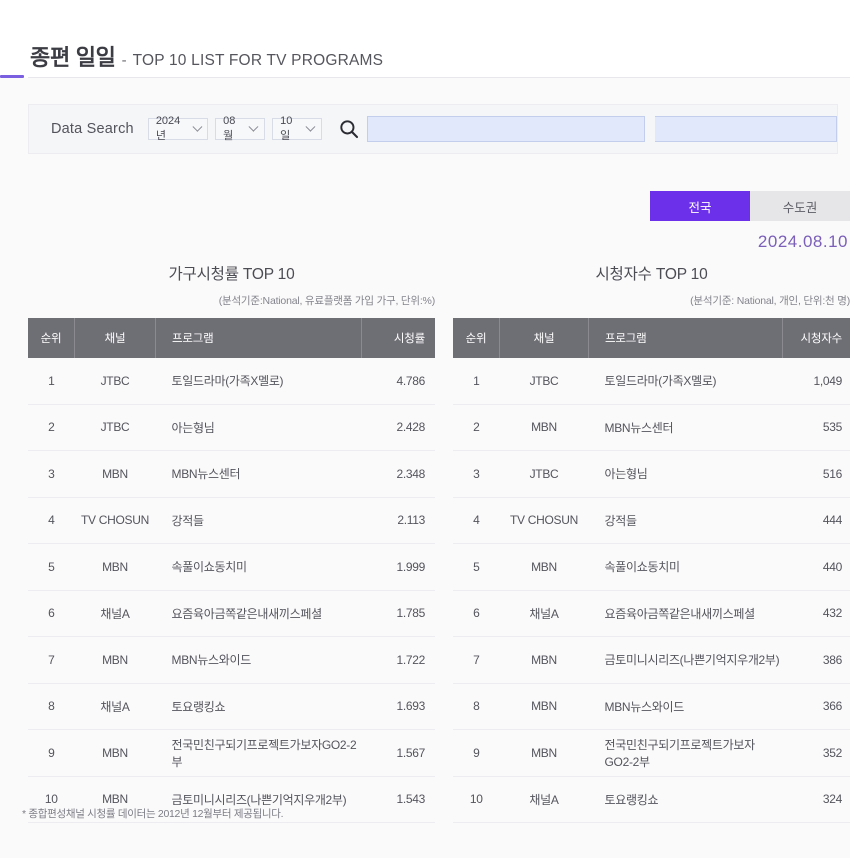 The height and width of the screenshot is (858, 850). What do you see at coordinates (398, 338) in the screenshot?
I see `column-header-value: 시청률` at bounding box center [398, 338].